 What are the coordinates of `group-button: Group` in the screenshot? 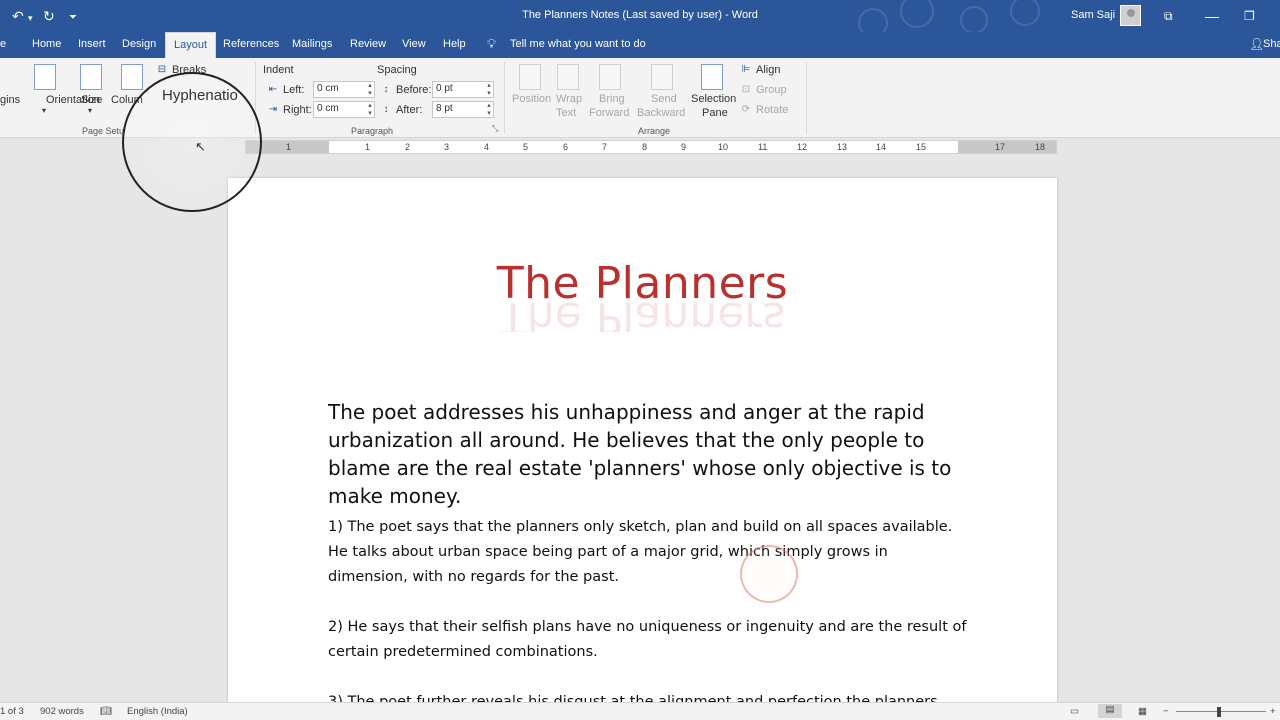 It's located at (771, 90).